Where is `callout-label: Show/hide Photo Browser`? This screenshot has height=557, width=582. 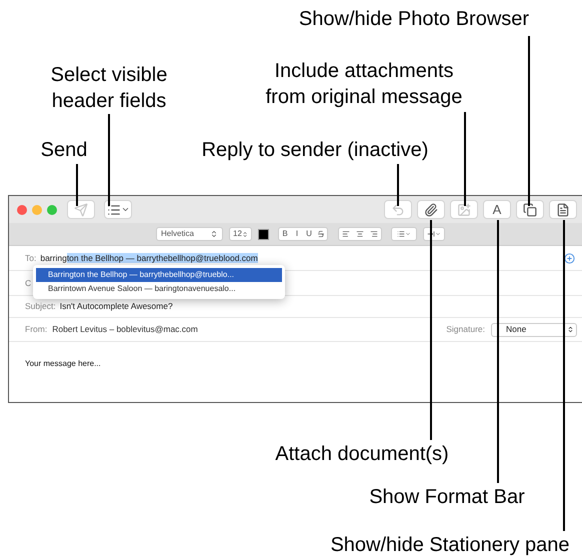
callout-label: Show/hide Photo Browser is located at coordinates (414, 19).